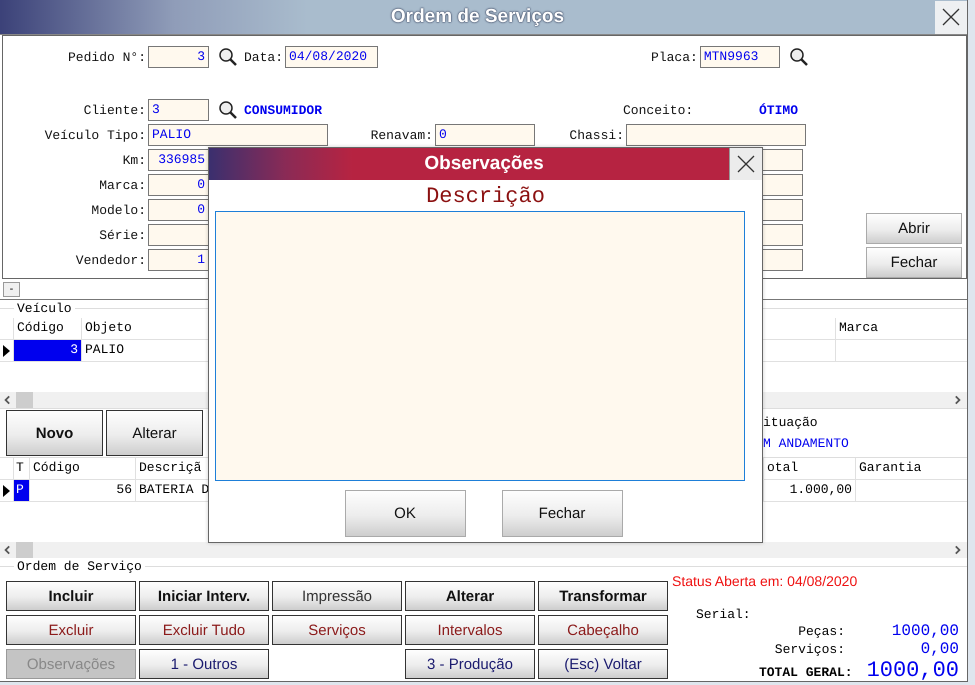  I want to click on action-button: Alterar, so click(154, 433).